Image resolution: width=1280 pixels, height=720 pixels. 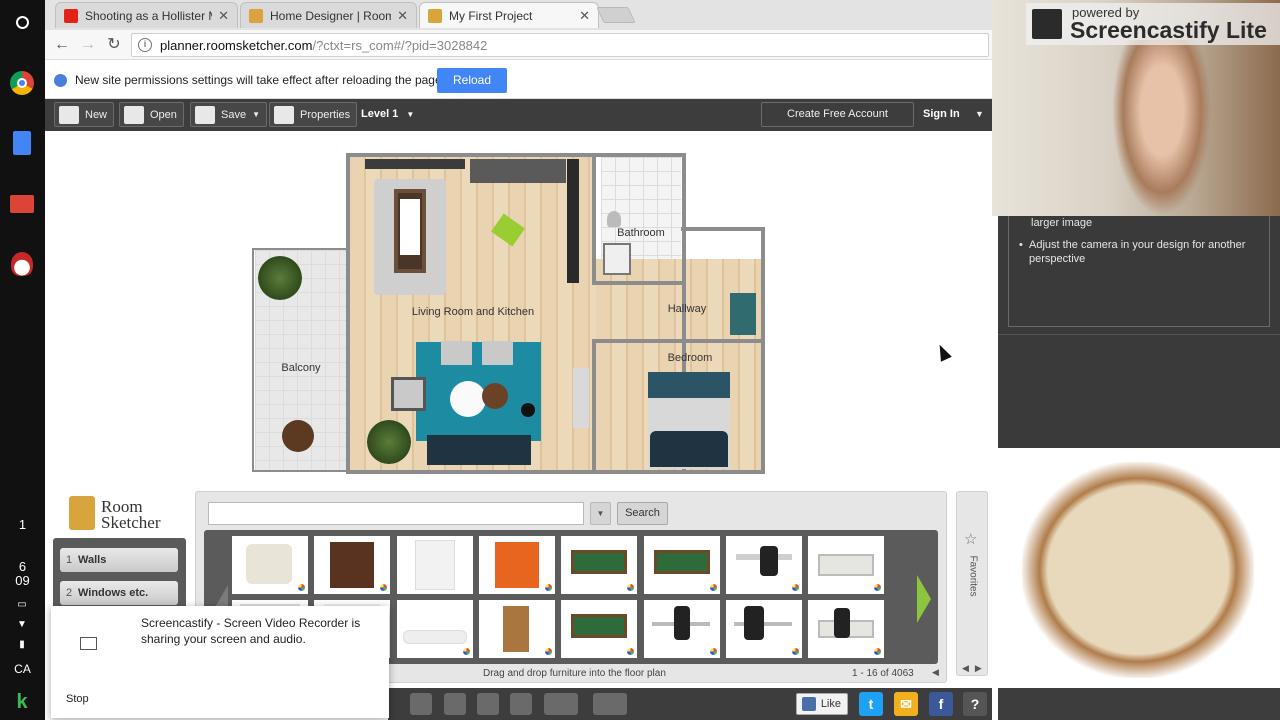 I want to click on 3d-preview, so click(x=1139, y=568).